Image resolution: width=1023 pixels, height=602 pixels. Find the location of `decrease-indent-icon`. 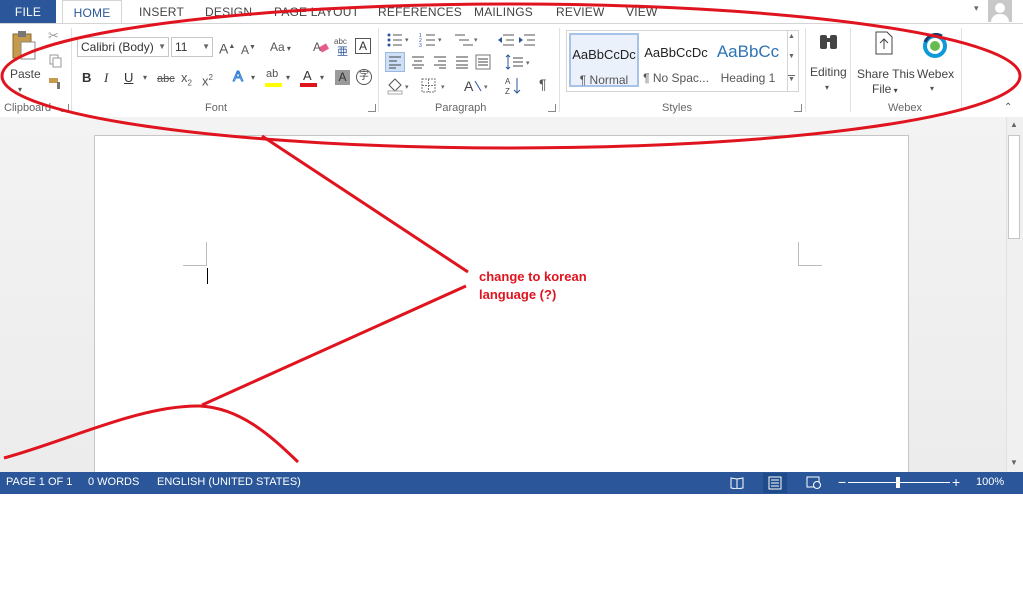

decrease-indent-icon is located at coordinates (506, 40).